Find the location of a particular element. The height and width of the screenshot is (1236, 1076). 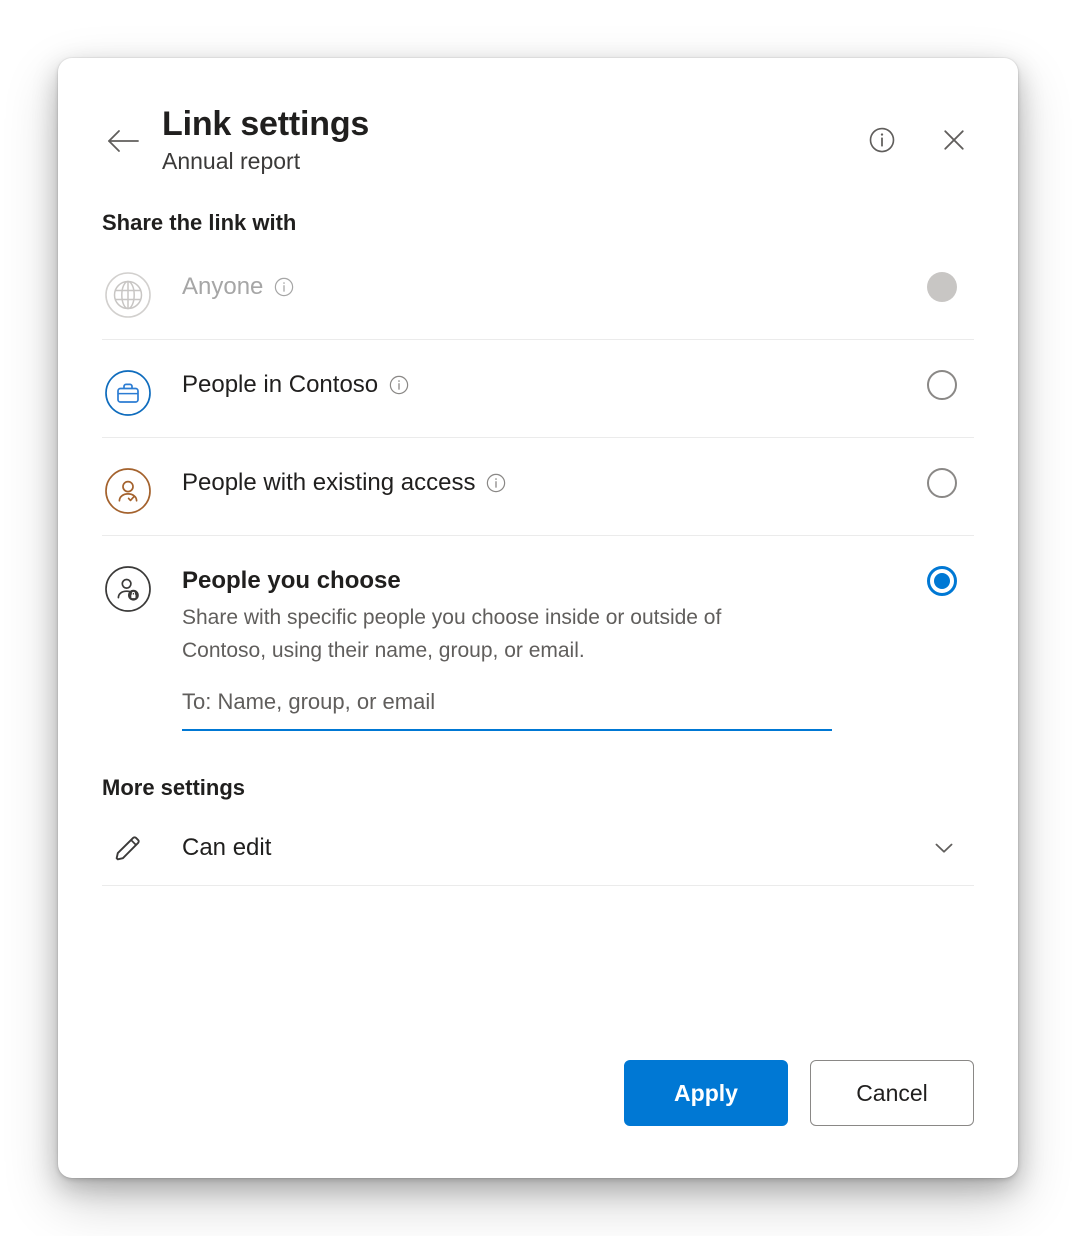

person-lock-icon is located at coordinates (128, 589).